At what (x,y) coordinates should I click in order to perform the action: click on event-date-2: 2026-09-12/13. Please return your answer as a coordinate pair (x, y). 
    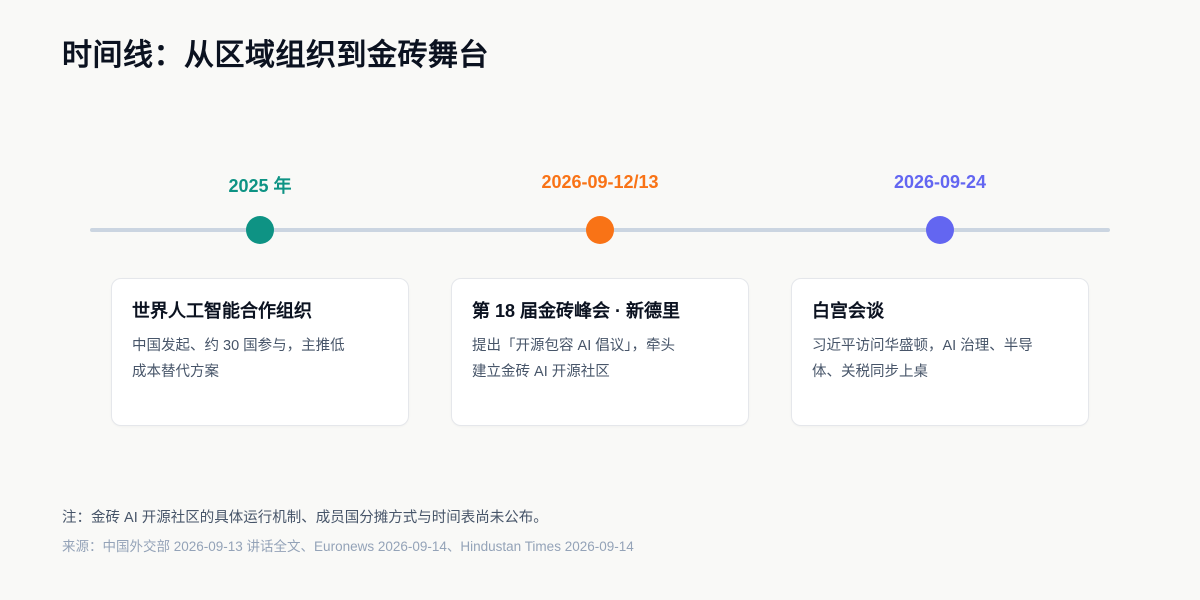
    Looking at the image, I should click on (600, 182).